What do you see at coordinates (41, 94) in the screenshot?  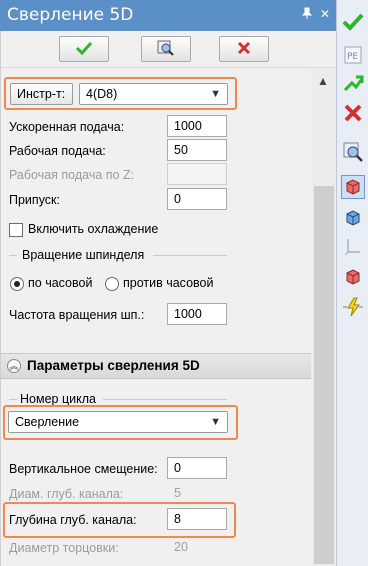 I see `tool-button: Инстр-т:` at bounding box center [41, 94].